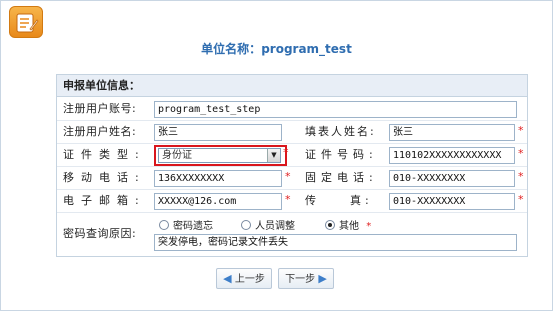 Image resolution: width=553 pixels, height=311 pixels. I want to click on unit-name-label: 单位名称：, so click(231, 49).